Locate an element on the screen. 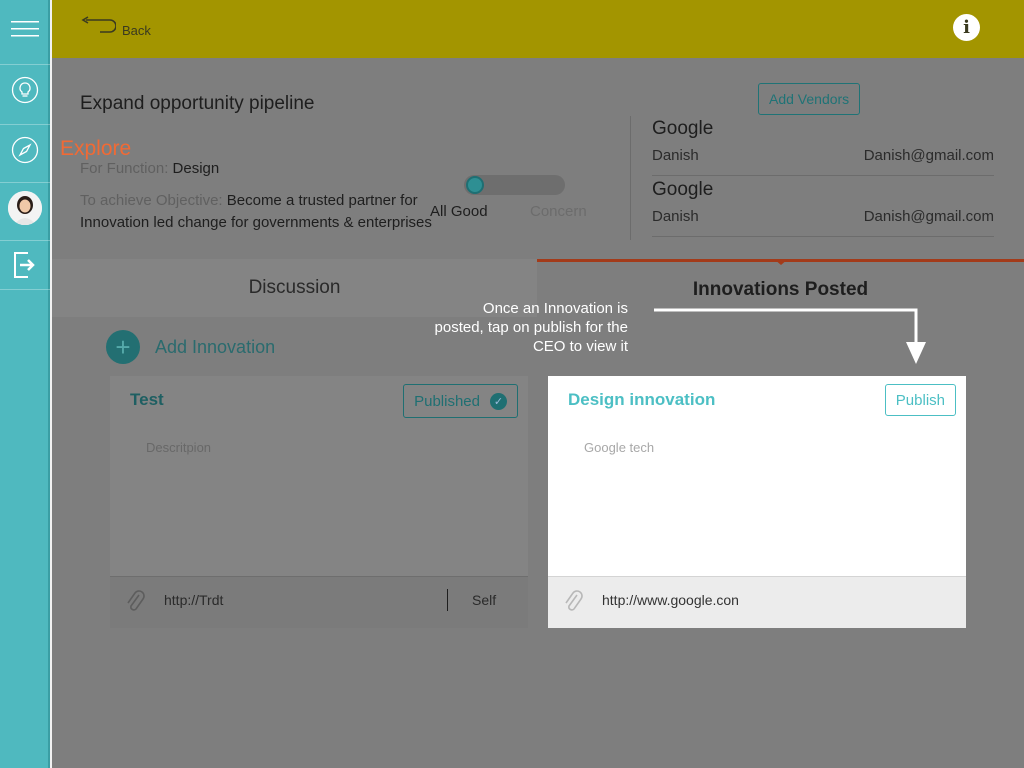 The width and height of the screenshot is (1024, 768). compass-icon is located at coordinates (25, 149).